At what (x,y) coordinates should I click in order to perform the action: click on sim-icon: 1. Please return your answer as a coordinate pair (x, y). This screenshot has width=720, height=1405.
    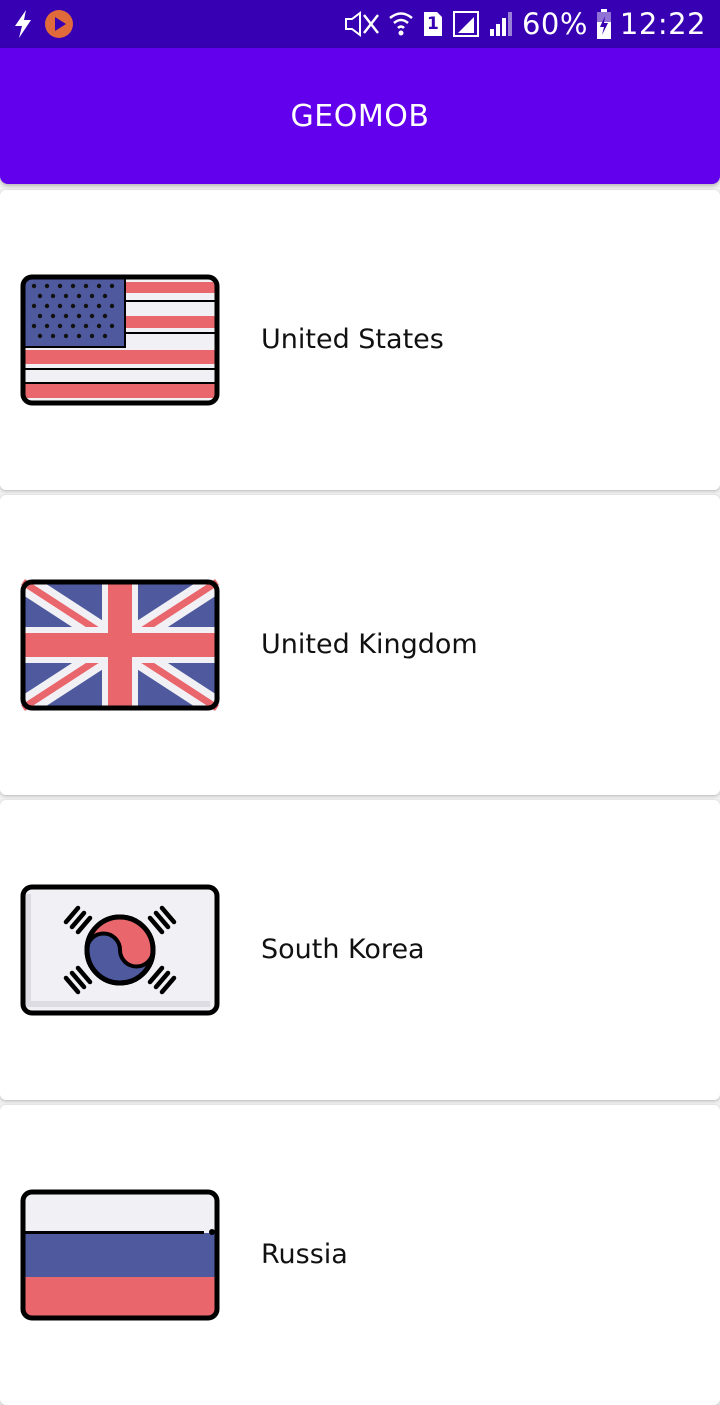
    Looking at the image, I should click on (433, 24).